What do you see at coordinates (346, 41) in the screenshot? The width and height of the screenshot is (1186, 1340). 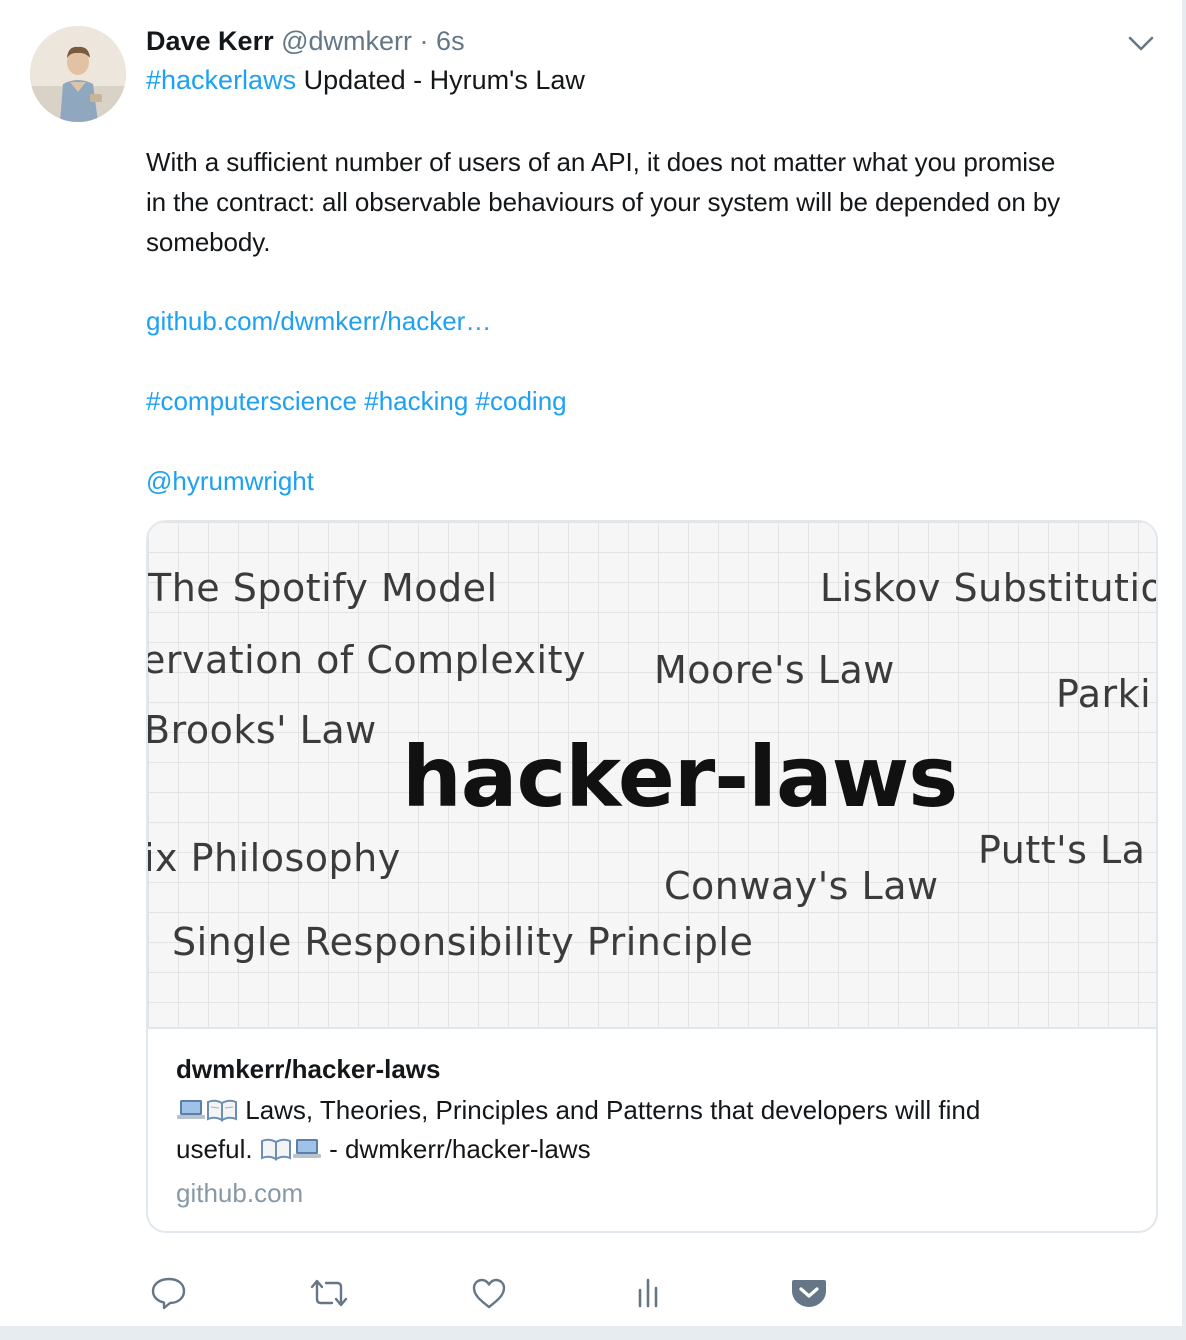 I see `author-handle: @dwmkerr` at bounding box center [346, 41].